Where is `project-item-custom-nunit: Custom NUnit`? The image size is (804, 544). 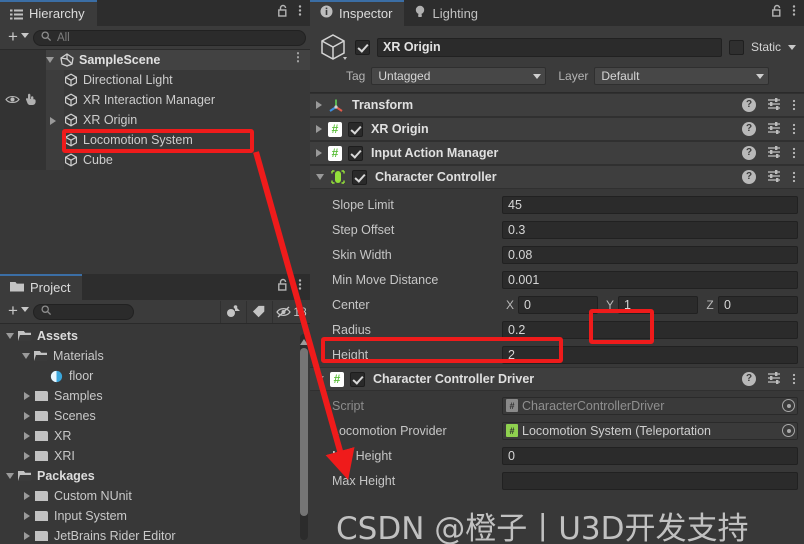 project-item-custom-nunit: Custom NUnit is located at coordinates (155, 496).